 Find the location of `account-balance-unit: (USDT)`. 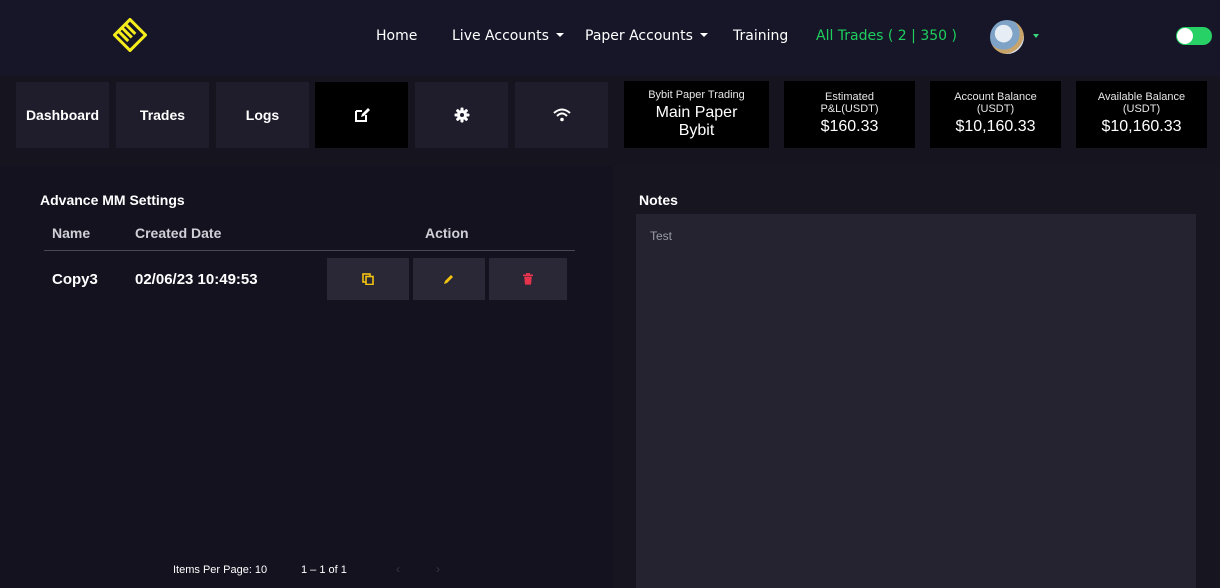

account-balance-unit: (USDT) is located at coordinates (995, 109).